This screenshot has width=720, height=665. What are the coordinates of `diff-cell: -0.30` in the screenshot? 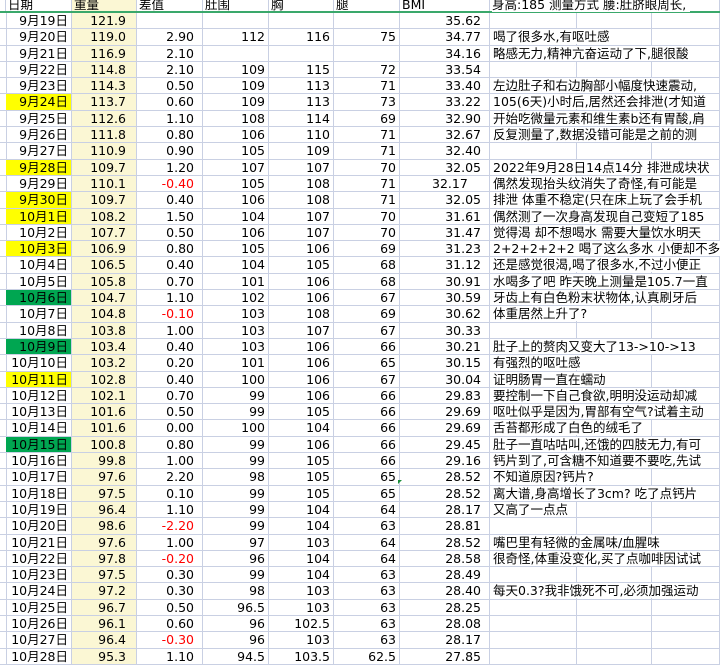 It's located at (170, 640).